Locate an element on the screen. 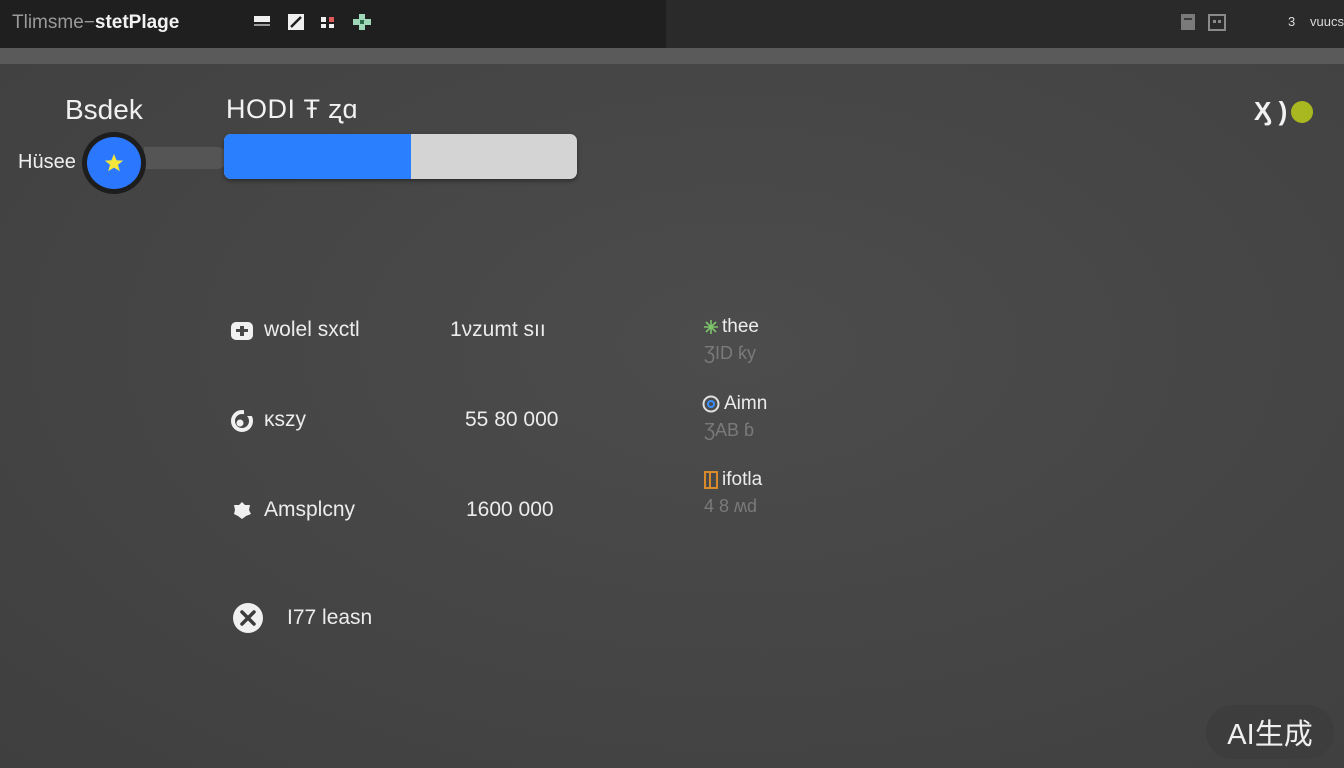 This screenshot has height=768, width=1344. progress-connector is located at coordinates (186, 158).